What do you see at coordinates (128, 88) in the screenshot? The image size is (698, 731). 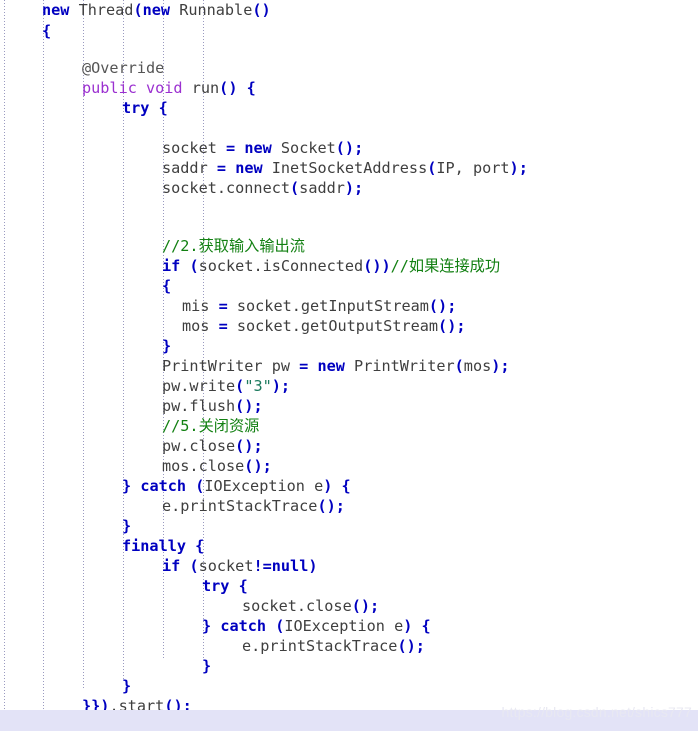 I see `code-line: public void run() {` at bounding box center [128, 88].